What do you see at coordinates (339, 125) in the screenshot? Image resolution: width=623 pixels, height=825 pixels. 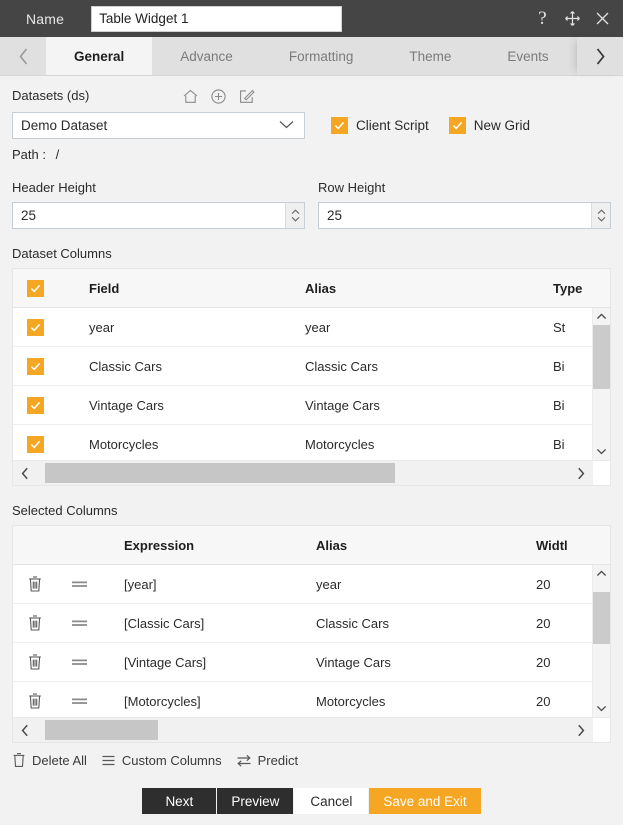 I see `client-script-checkbox` at bounding box center [339, 125].